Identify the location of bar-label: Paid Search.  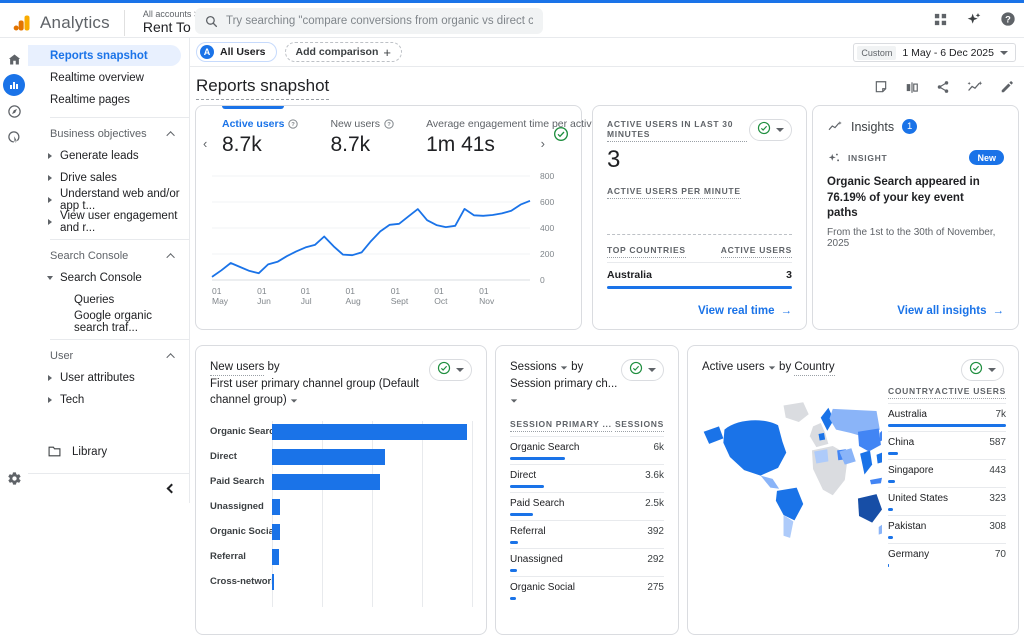
(241, 481).